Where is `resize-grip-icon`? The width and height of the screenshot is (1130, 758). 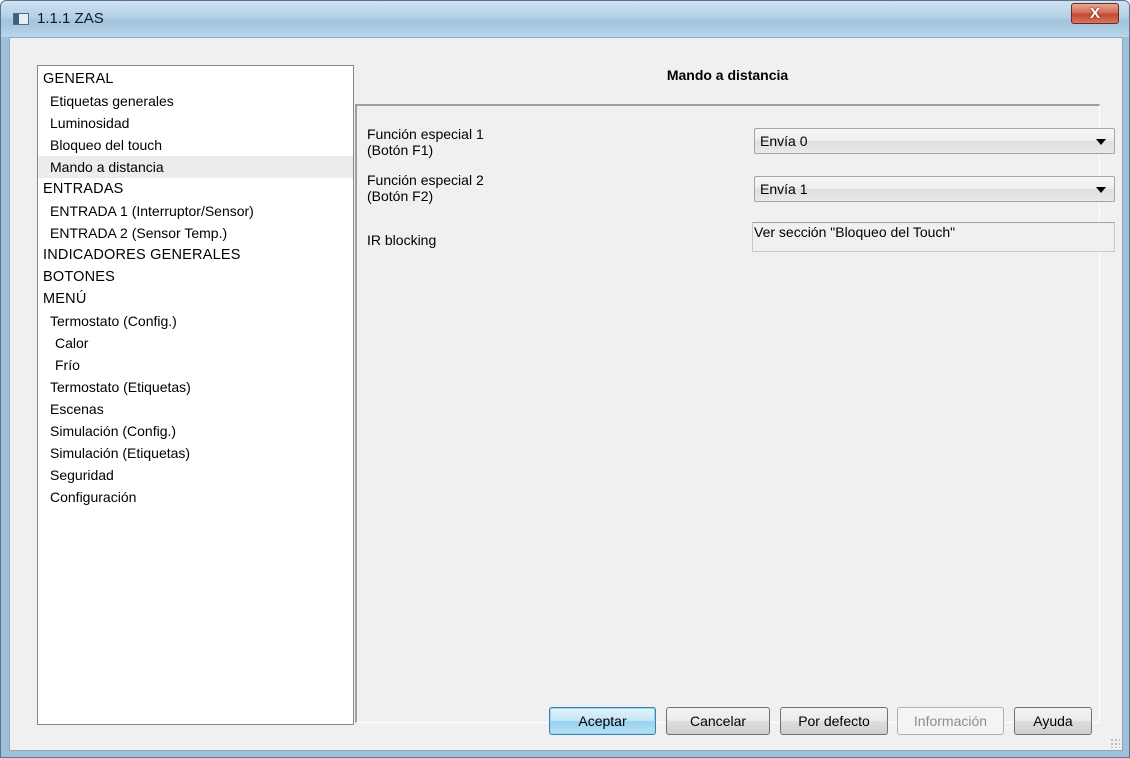 resize-grip-icon is located at coordinates (1115, 743).